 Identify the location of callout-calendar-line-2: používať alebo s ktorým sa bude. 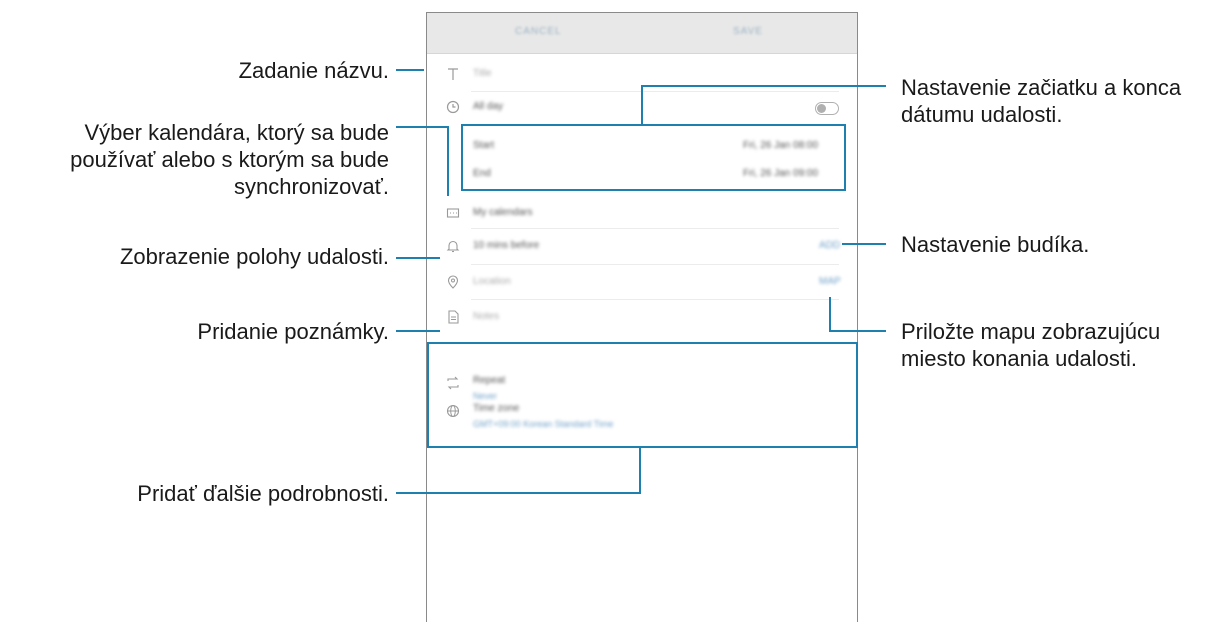
(229, 159).